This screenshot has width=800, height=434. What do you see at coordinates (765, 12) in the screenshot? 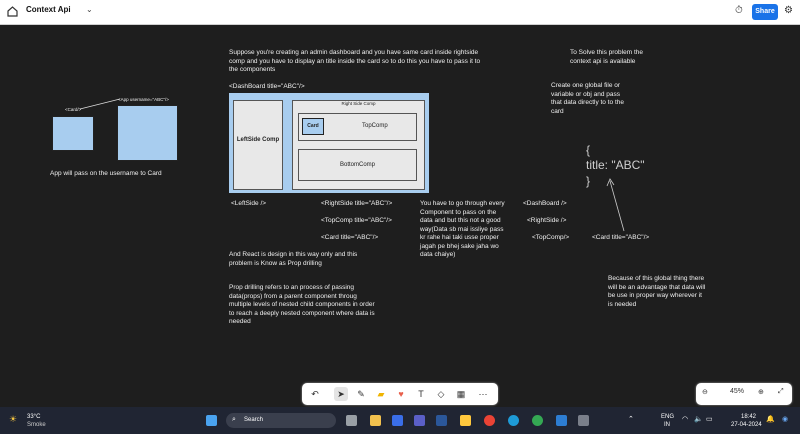
I see `share-button: Share` at bounding box center [765, 12].